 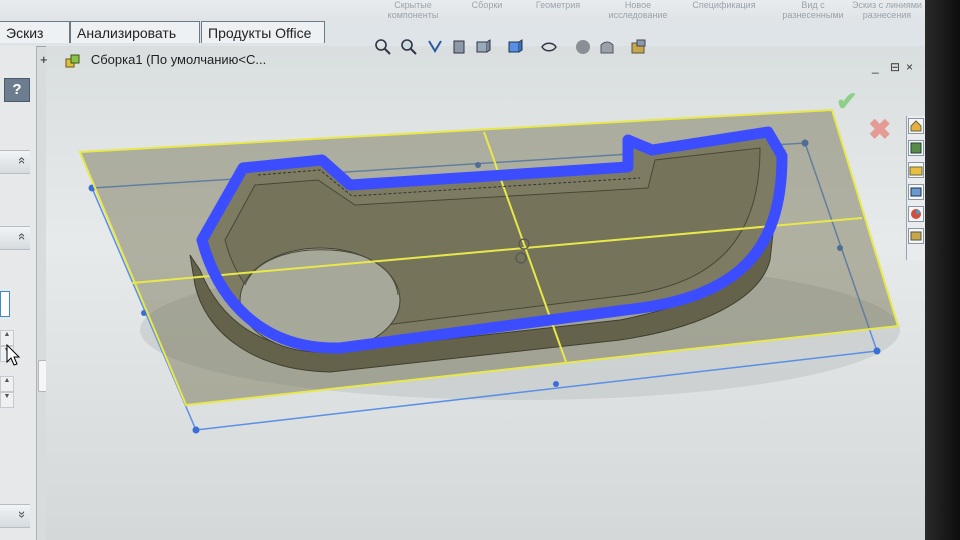 What do you see at coordinates (639, 47) in the screenshot?
I see `view-settings-icon` at bounding box center [639, 47].